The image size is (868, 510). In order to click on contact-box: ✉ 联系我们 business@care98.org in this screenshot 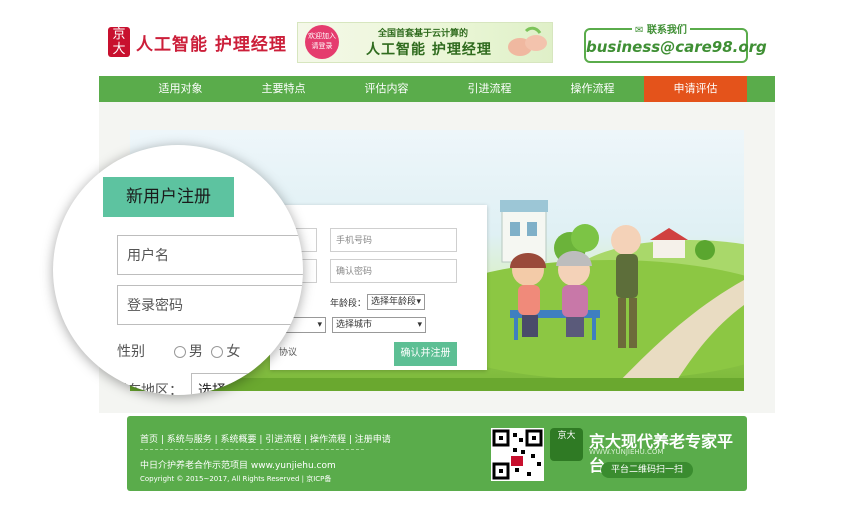, I will do `click(675, 42)`.